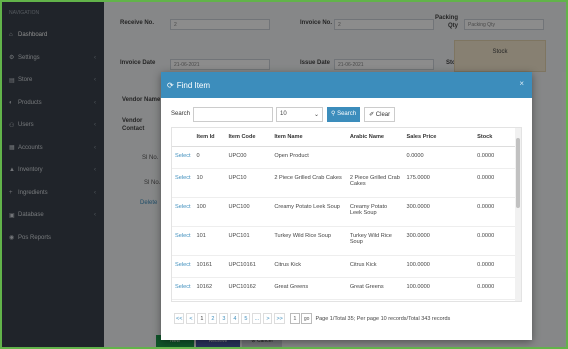  Describe the element at coordinates (181, 114) in the screenshot. I see `search-label: Search` at that location.